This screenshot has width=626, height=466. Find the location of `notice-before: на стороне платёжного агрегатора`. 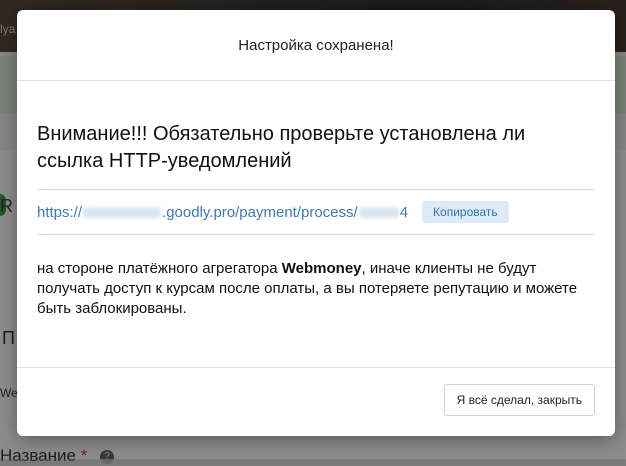

notice-before: на стороне платёжного агрегатора is located at coordinates (159, 268).